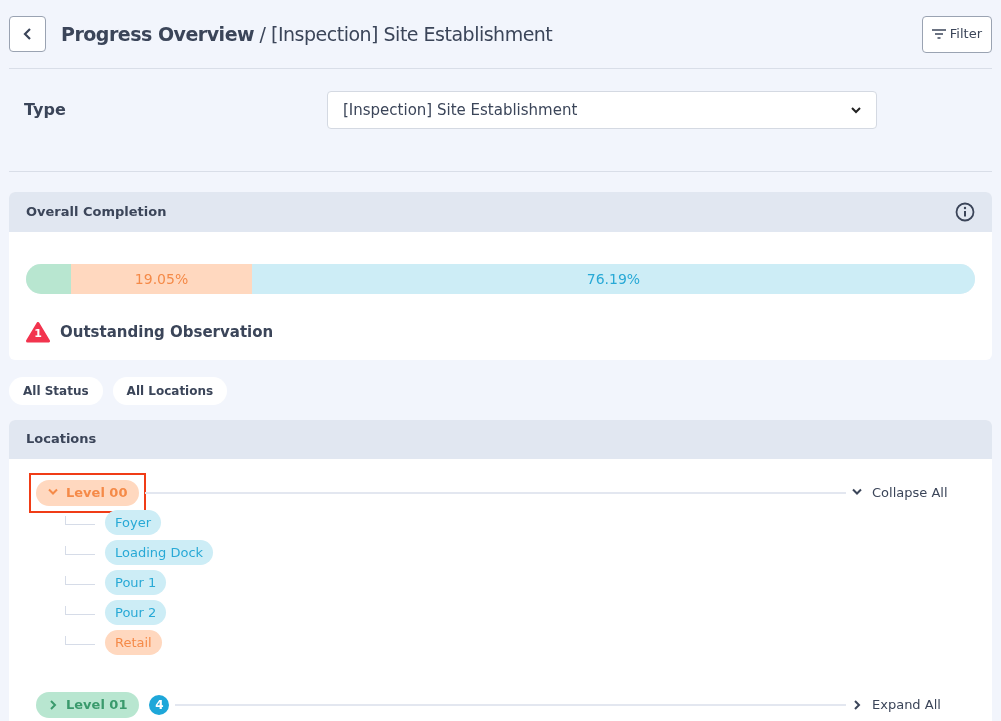 Image resolution: width=1001 pixels, height=721 pixels. Describe the element at coordinates (170, 390) in the screenshot. I see `filter-chip: All Locations` at that location.